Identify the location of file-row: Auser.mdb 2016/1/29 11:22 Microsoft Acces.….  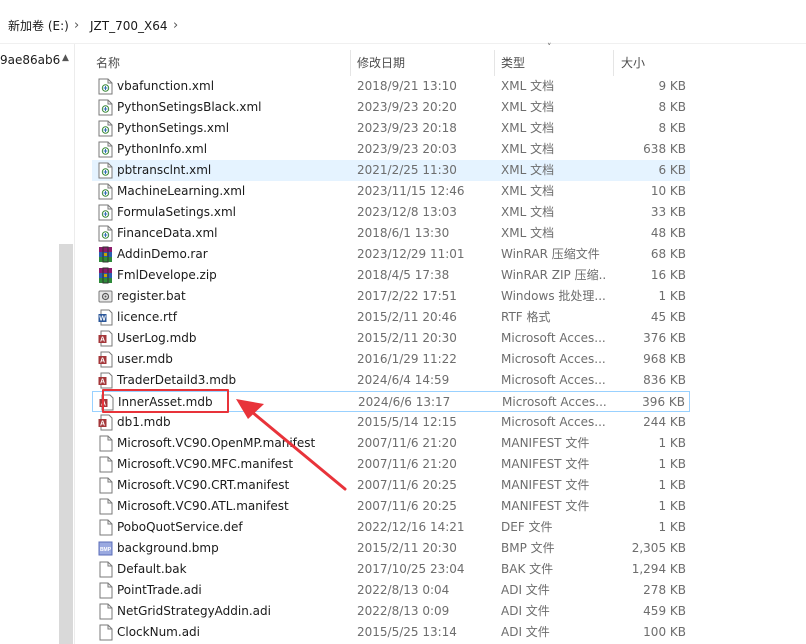
(391, 359).